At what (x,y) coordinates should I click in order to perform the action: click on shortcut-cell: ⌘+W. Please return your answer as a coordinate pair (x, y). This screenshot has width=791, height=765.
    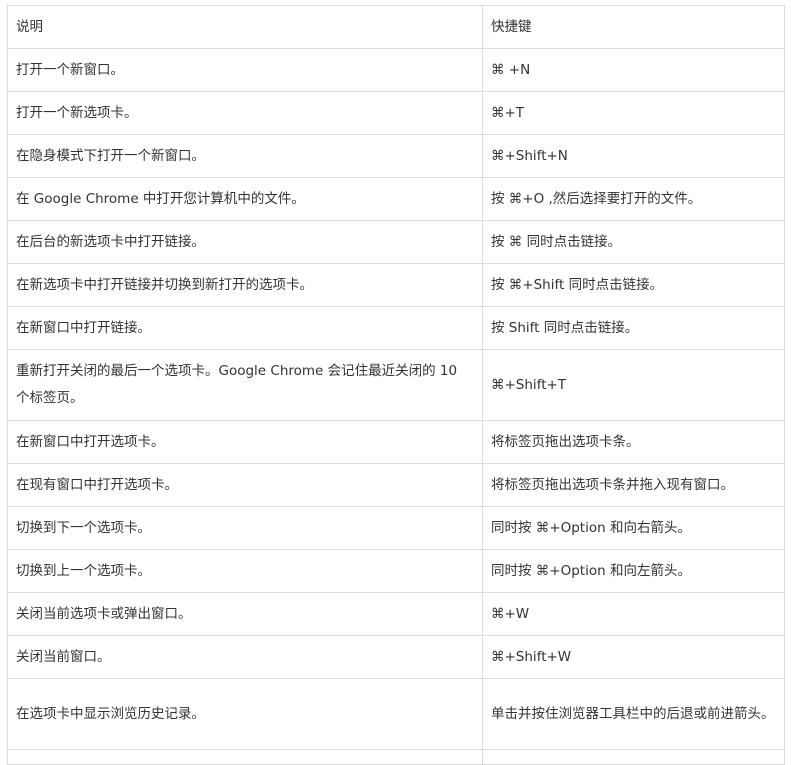
    Looking at the image, I should click on (633, 614).